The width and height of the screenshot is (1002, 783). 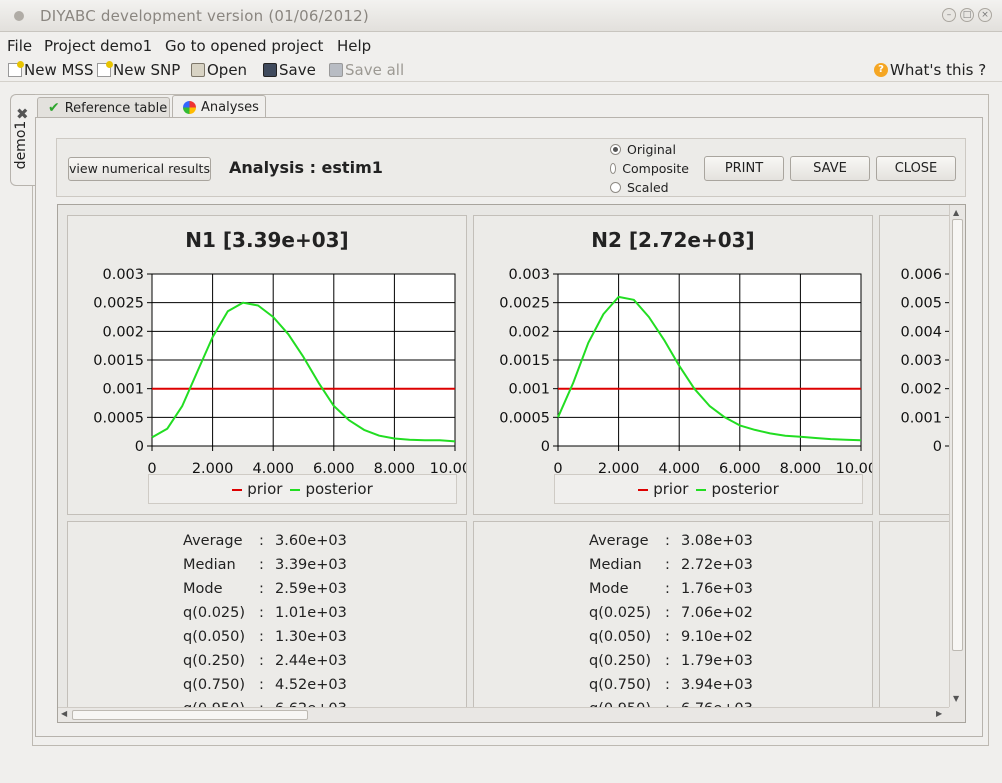 What do you see at coordinates (103, 107) in the screenshot?
I see `tab-reference-table: ✔ Reference table` at bounding box center [103, 107].